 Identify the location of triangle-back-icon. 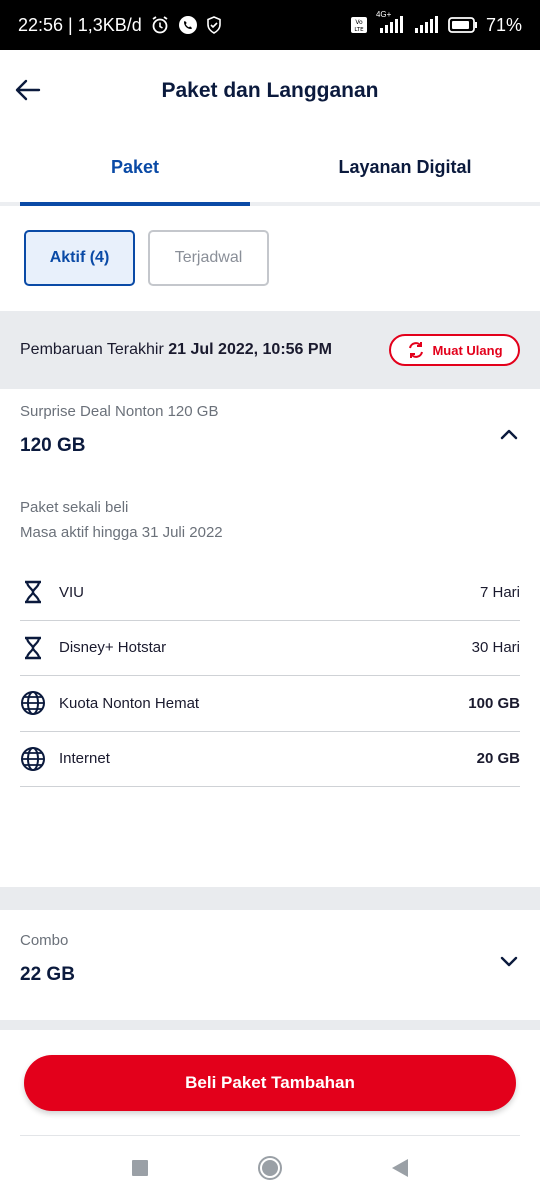
(400, 1168).